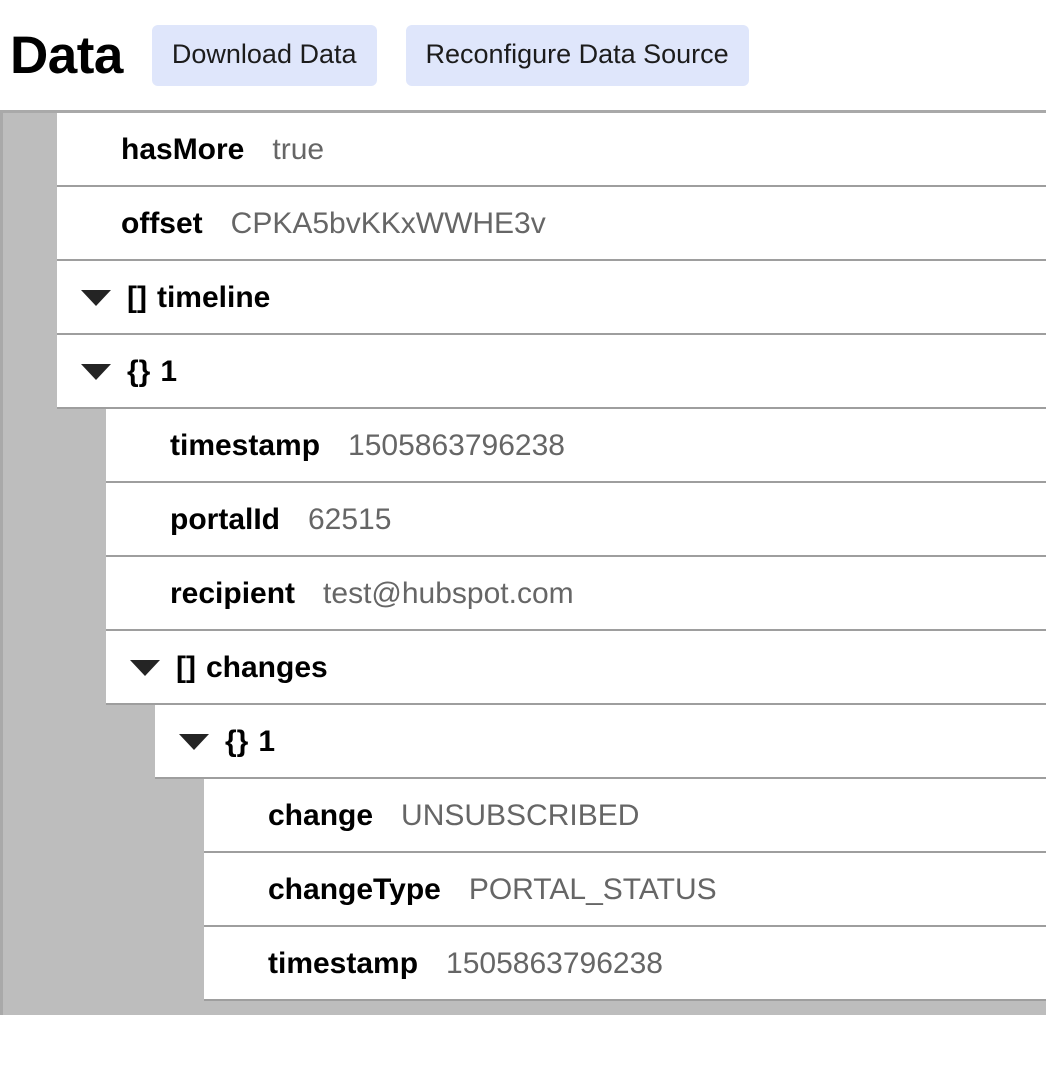 The height and width of the screenshot is (1080, 1046). What do you see at coordinates (448, 593) in the screenshot?
I see `tree-row-value: test@hubspot.com` at bounding box center [448, 593].